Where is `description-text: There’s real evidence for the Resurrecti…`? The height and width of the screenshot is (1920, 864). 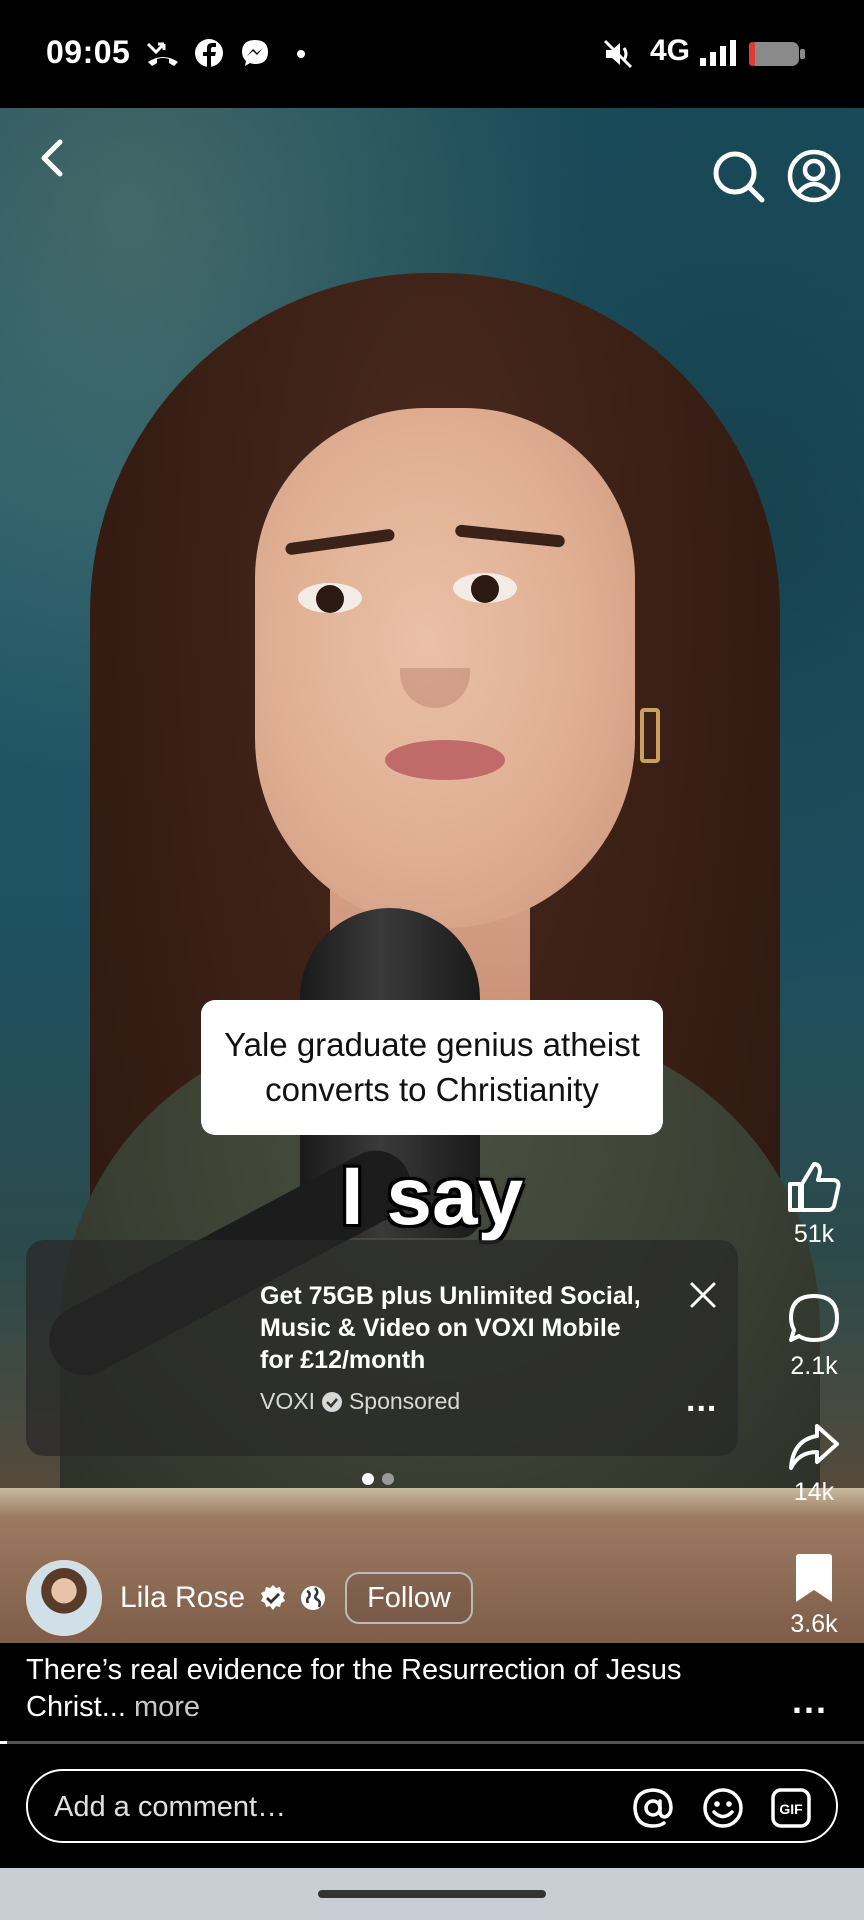
description-text: There’s real evidence for the Resurrecti… is located at coordinates (354, 1688).